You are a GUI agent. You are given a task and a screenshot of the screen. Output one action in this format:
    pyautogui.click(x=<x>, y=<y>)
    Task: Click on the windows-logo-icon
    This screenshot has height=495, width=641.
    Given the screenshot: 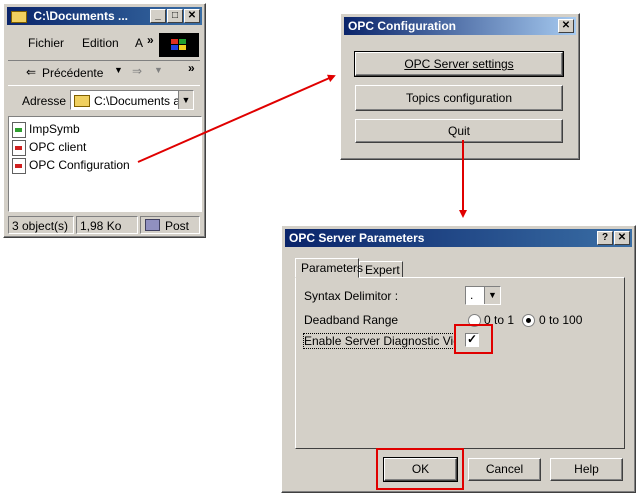 What is the action you would take?
    pyautogui.click(x=179, y=45)
    